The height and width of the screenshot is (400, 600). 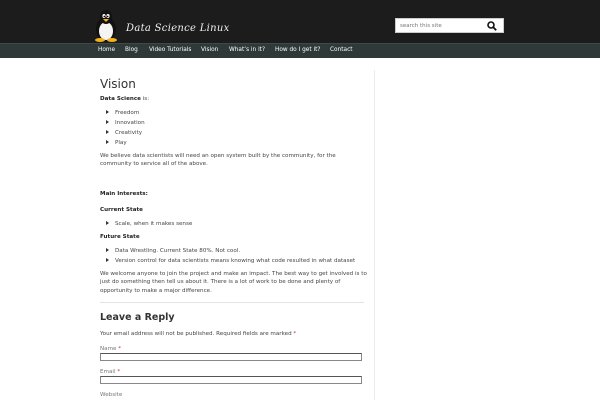 I want to click on list-item: Creativity, so click(x=124, y=133).